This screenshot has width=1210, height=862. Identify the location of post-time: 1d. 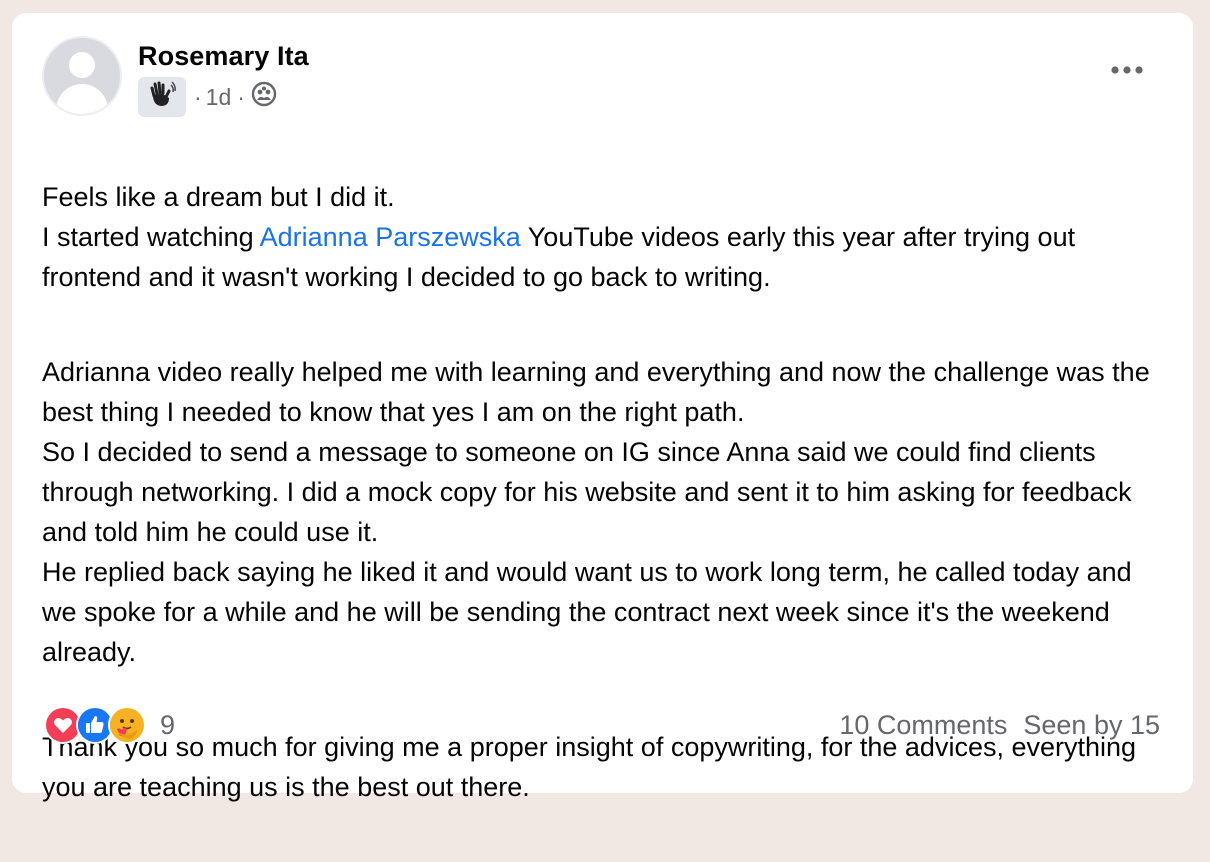
(219, 97).